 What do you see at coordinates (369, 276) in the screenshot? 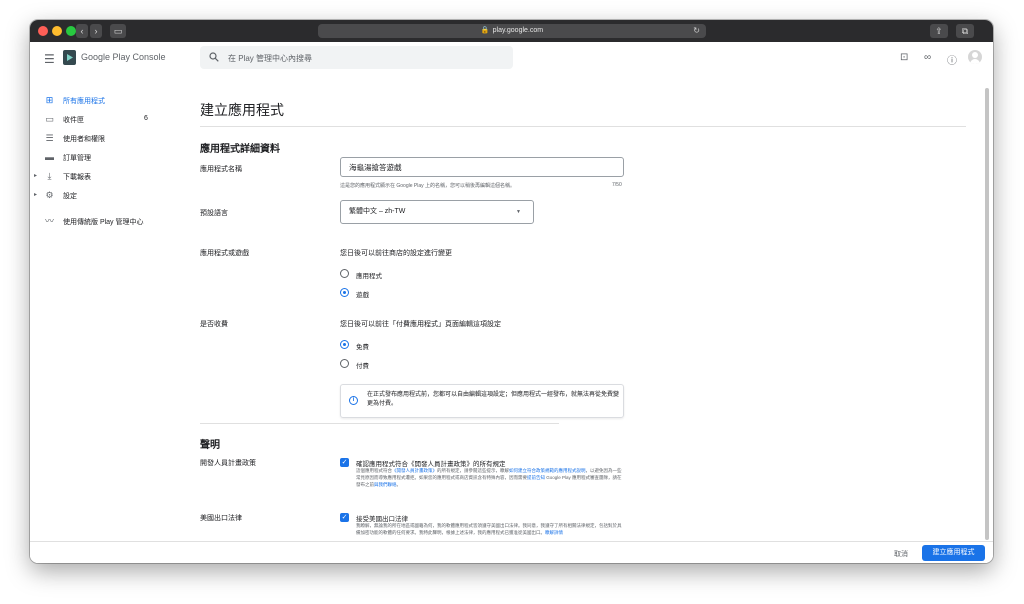
I see `radio-app-label: 應用程式` at bounding box center [369, 276].